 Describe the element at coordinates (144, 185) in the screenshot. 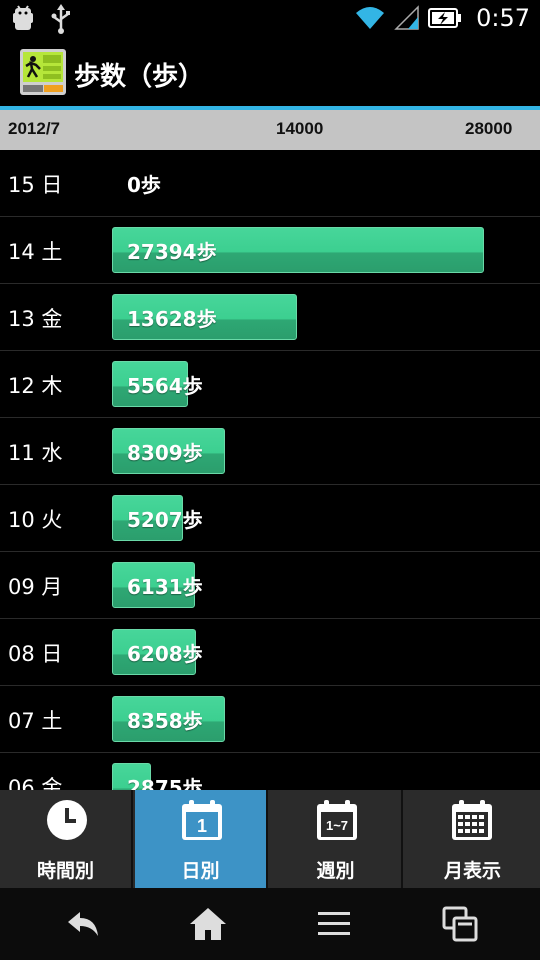

I see `step-count-label: 0歩` at that location.